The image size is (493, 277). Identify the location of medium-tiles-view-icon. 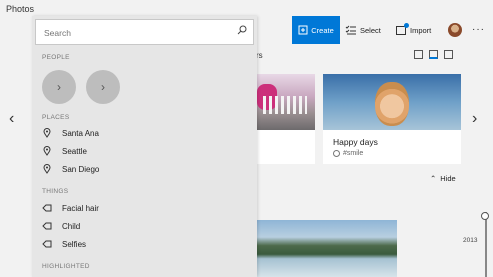
(433, 54).